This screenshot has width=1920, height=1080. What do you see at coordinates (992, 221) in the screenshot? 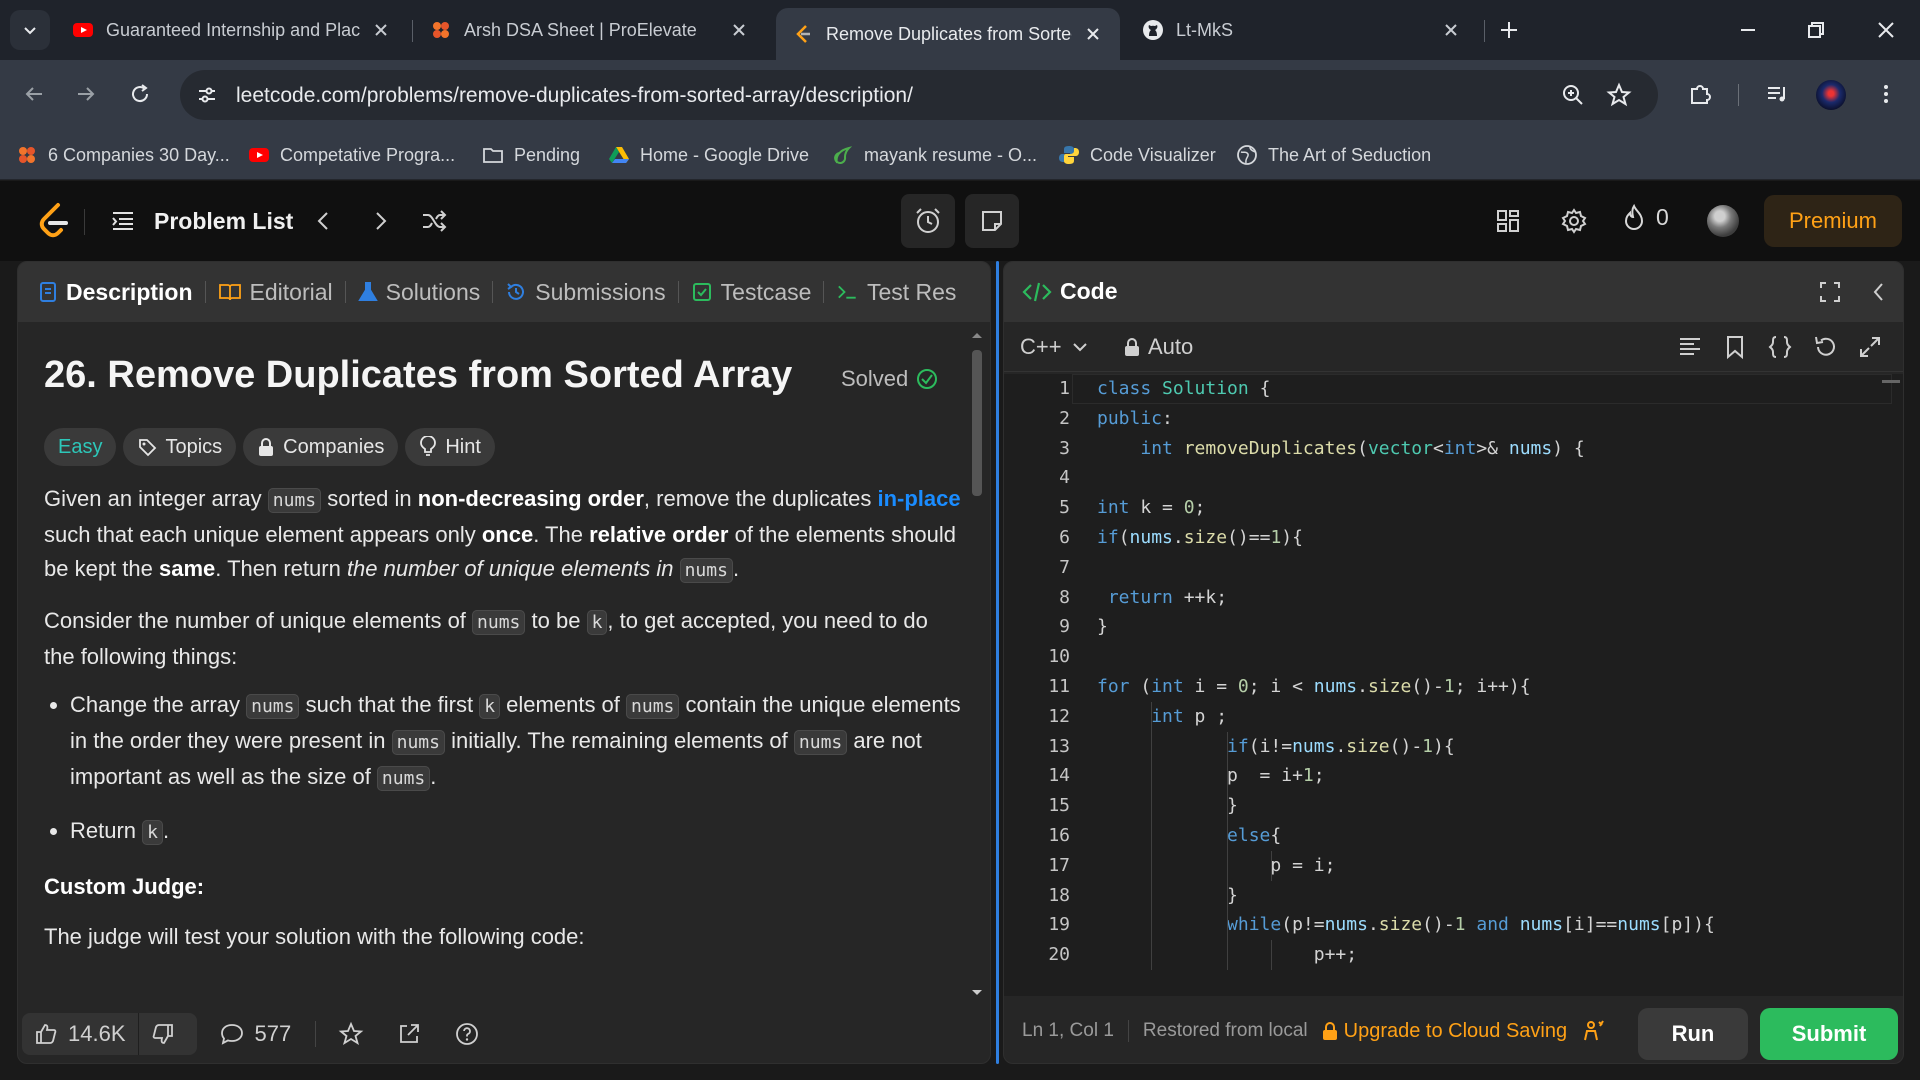
I see `notes-button` at bounding box center [992, 221].